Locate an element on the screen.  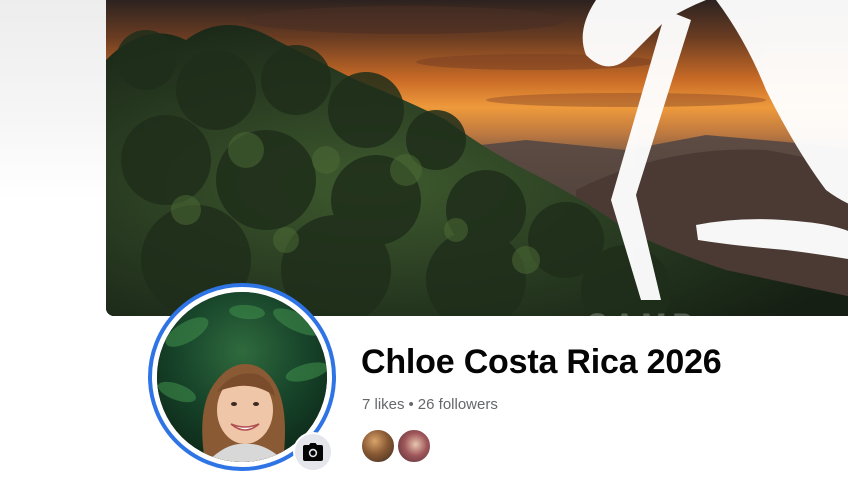
camera-icon is located at coordinates (313, 452).